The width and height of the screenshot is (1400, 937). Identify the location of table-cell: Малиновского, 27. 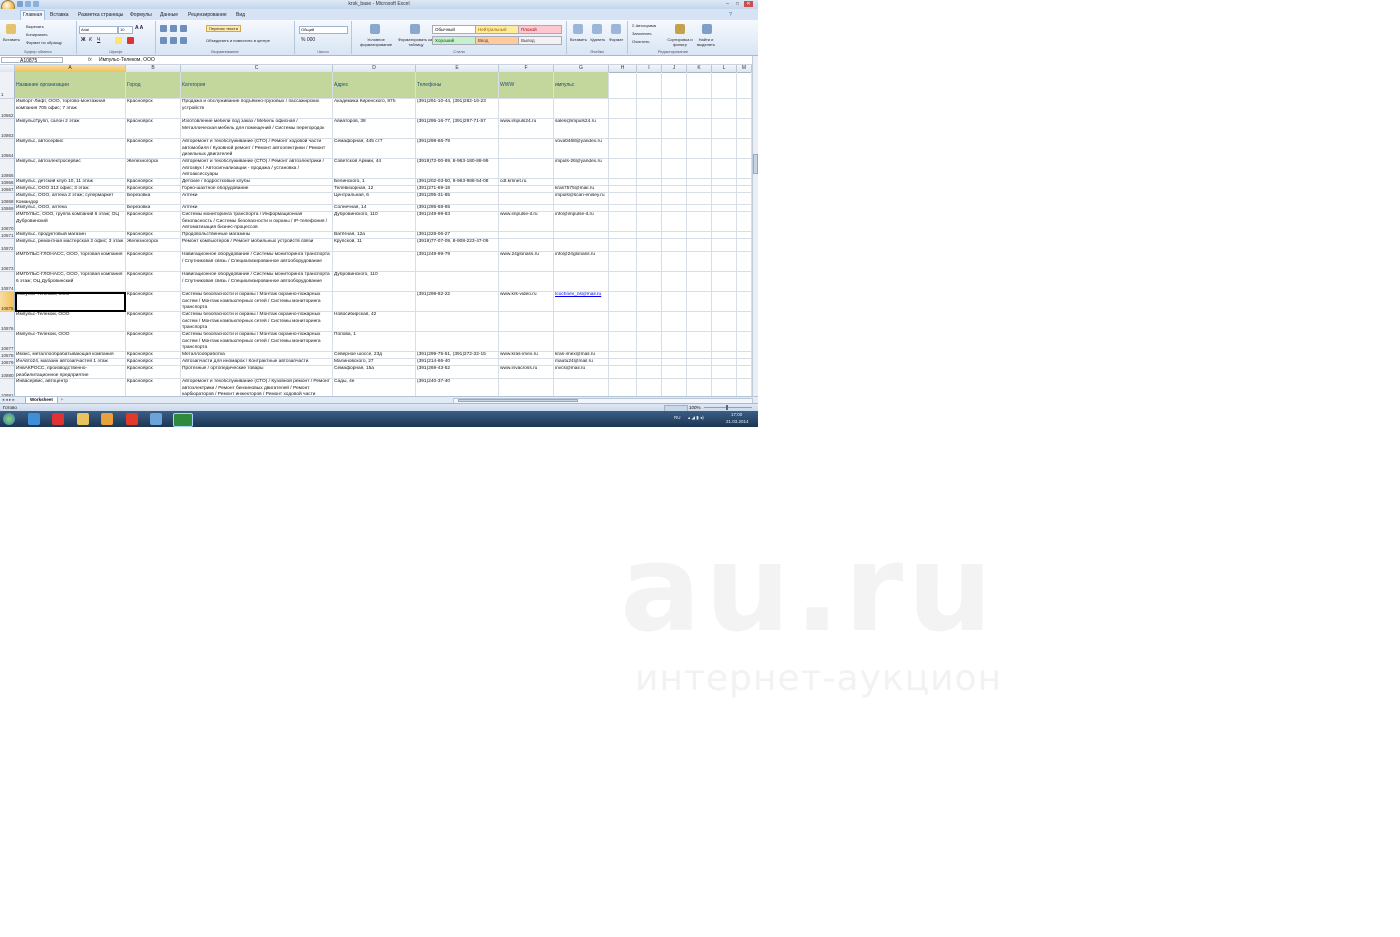
(374, 362).